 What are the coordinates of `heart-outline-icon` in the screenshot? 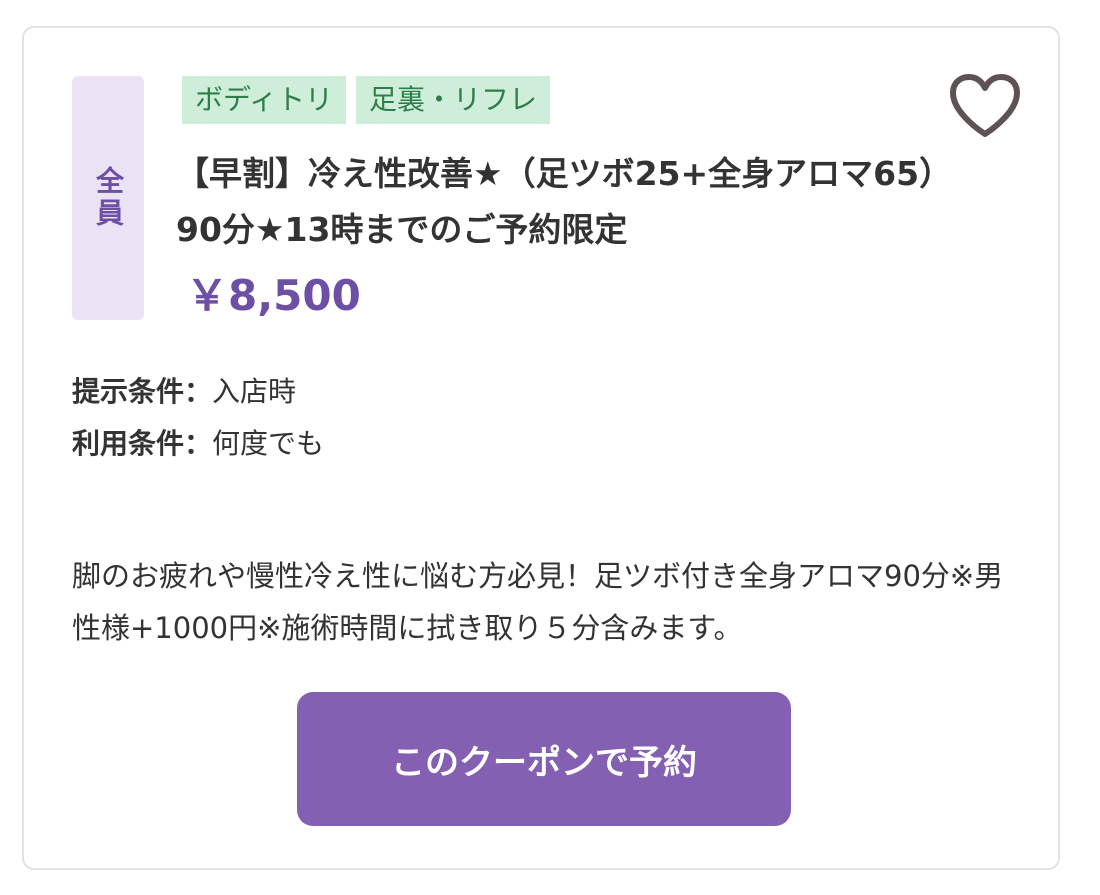 It's located at (985, 105).